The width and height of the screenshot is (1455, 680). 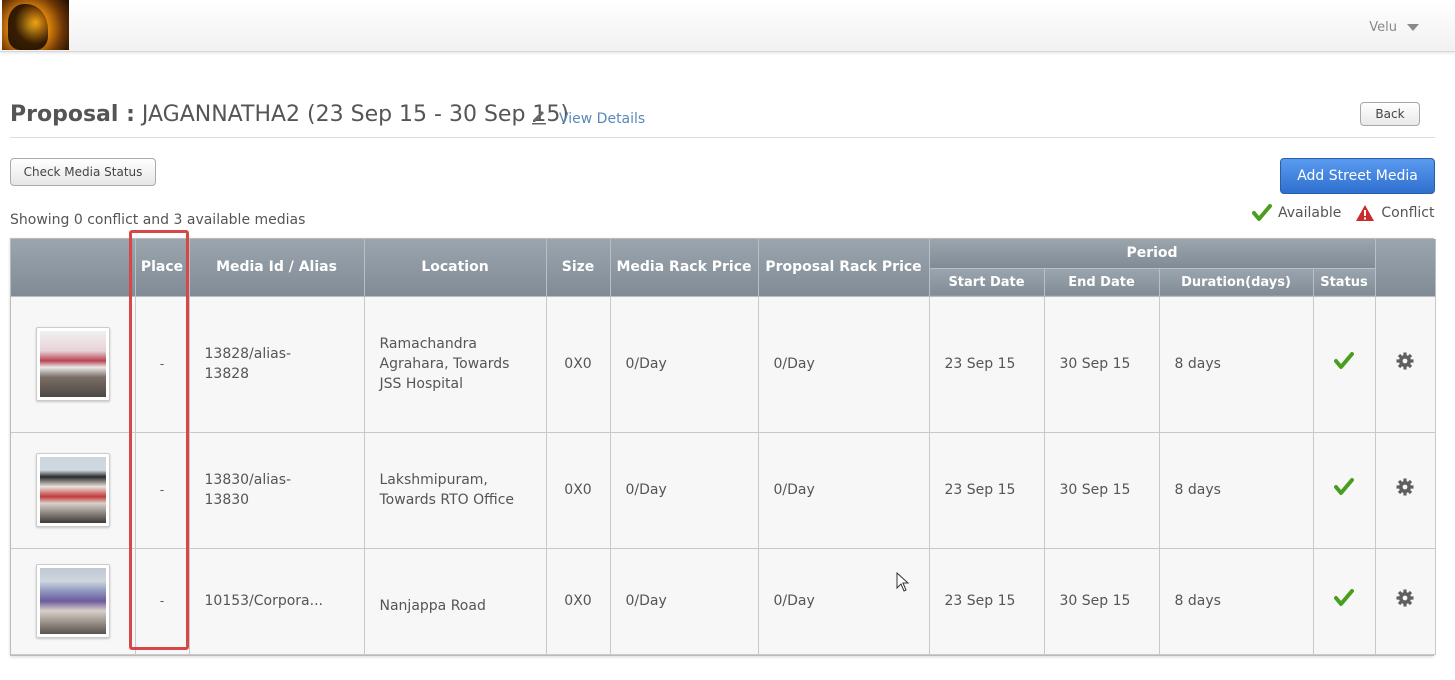 What do you see at coordinates (455, 601) in the screenshot?
I see `location-cell: Nanjappa Road` at bounding box center [455, 601].